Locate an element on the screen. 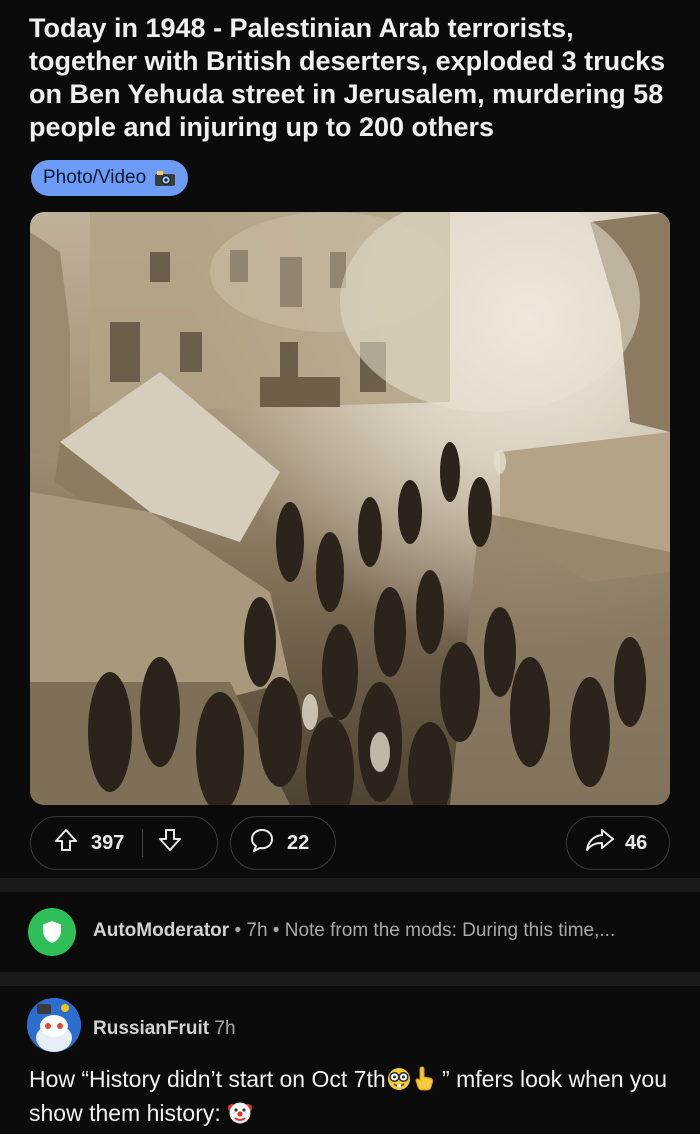 The image size is (700, 1134). upvote-arrow-icon is located at coordinates (66, 843).